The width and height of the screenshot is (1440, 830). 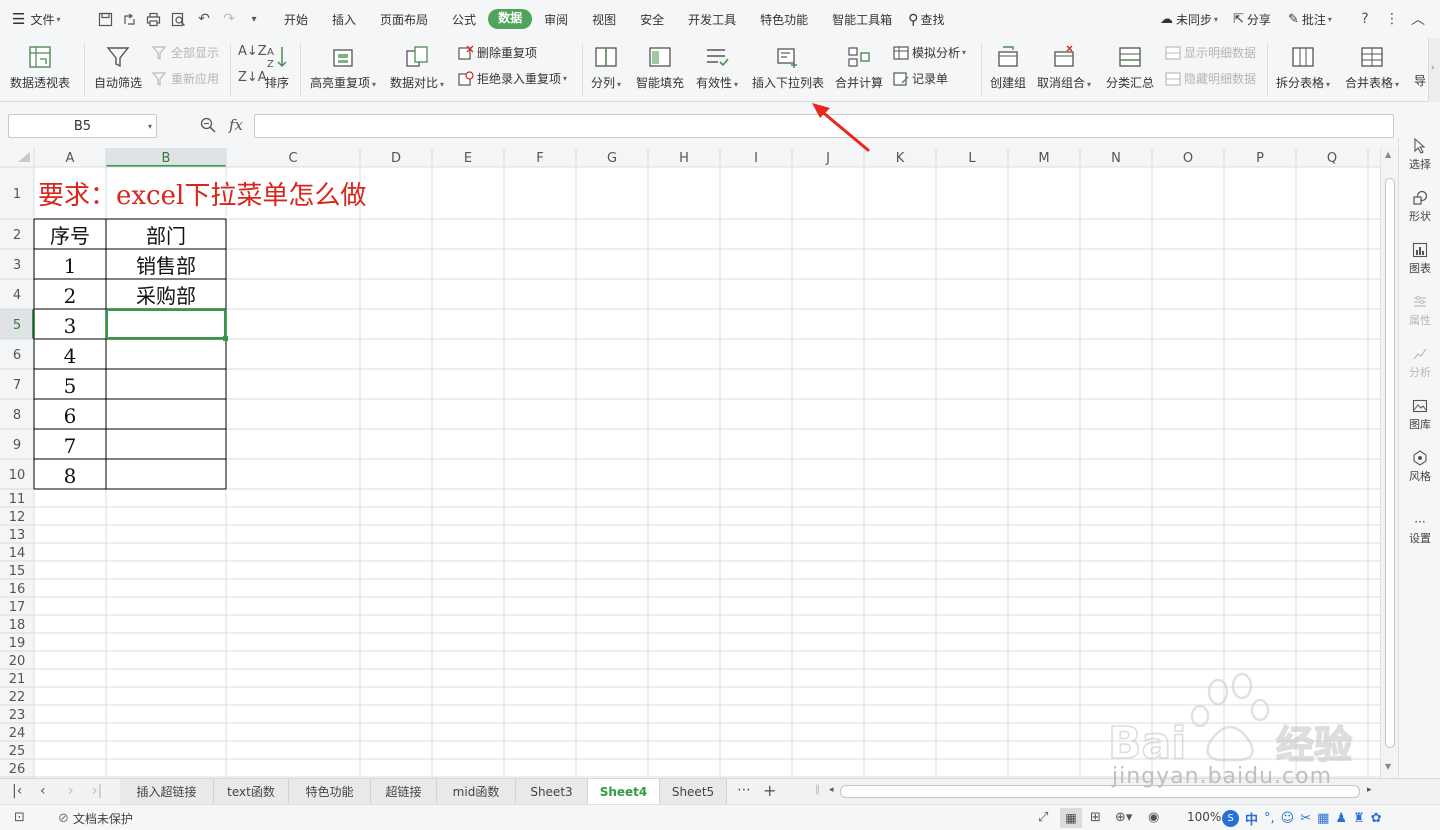 I want to click on sheet-tab: mid函数, so click(x=476, y=791).